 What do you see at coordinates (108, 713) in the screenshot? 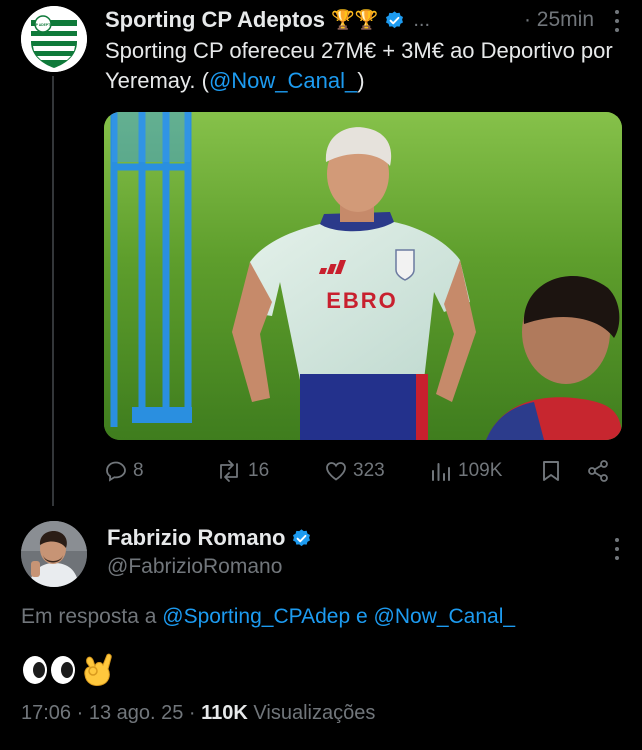
I see `reply-timestamp: 17:06 · 13 ago. 25 ·` at bounding box center [108, 713].